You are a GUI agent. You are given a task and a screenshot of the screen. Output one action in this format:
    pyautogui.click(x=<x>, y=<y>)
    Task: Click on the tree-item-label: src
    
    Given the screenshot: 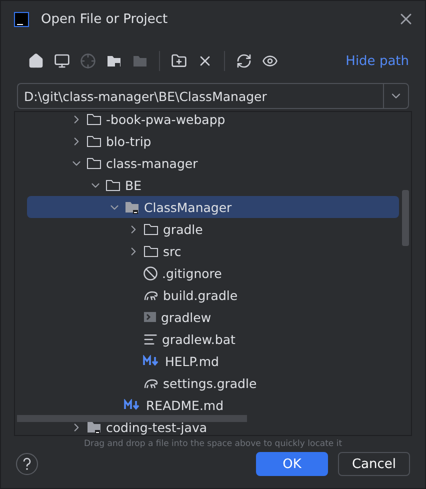 What is the action you would take?
    pyautogui.click(x=172, y=251)
    